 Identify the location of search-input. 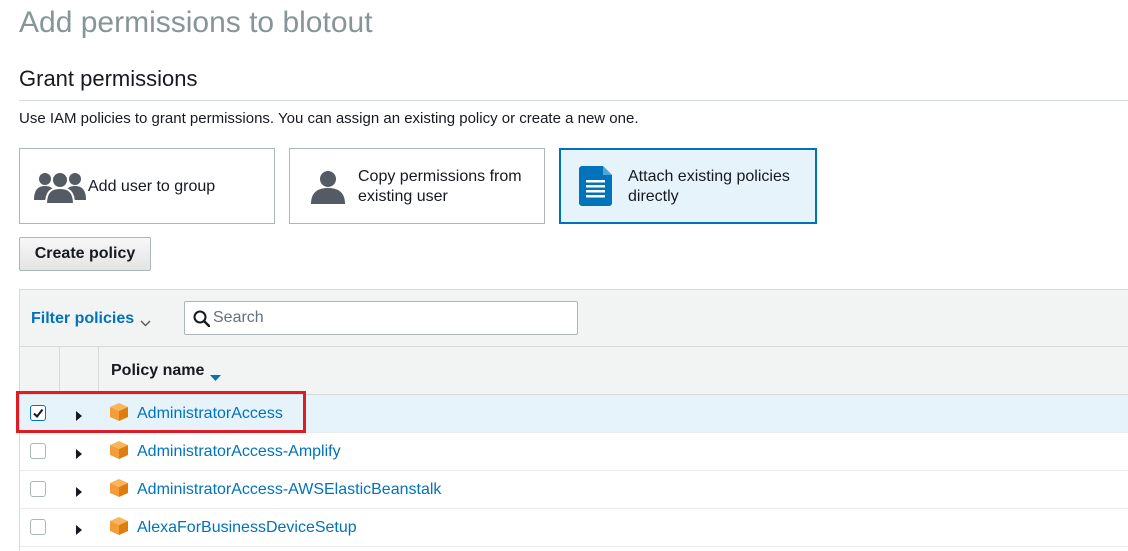
(390, 318).